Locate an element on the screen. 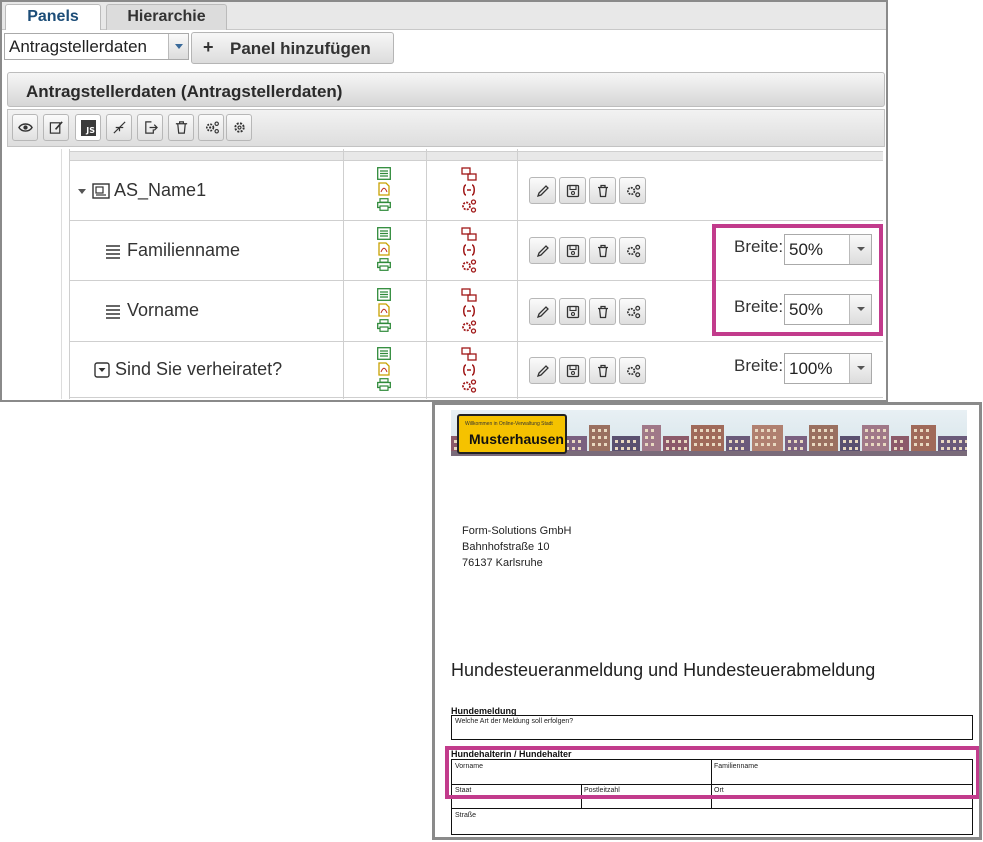 The image size is (983, 842). row-label-wrap: Sind Sie verheiratet? is located at coordinates (188, 369).